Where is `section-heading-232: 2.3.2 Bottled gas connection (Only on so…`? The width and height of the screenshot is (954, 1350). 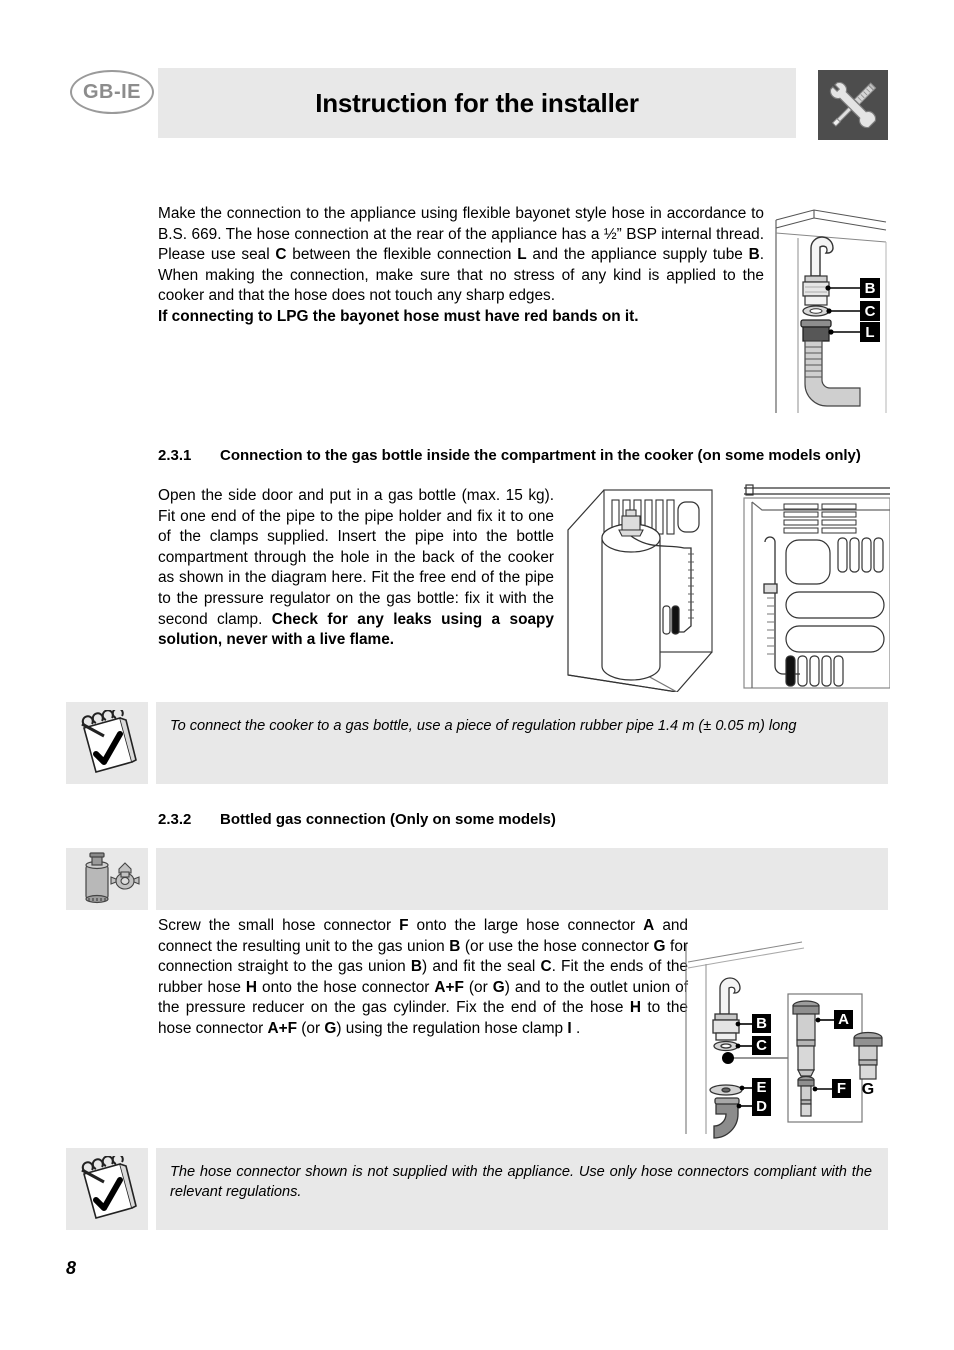 section-heading-232: 2.3.2 Bottled gas connection (Only on so… is located at coordinates (438, 820).